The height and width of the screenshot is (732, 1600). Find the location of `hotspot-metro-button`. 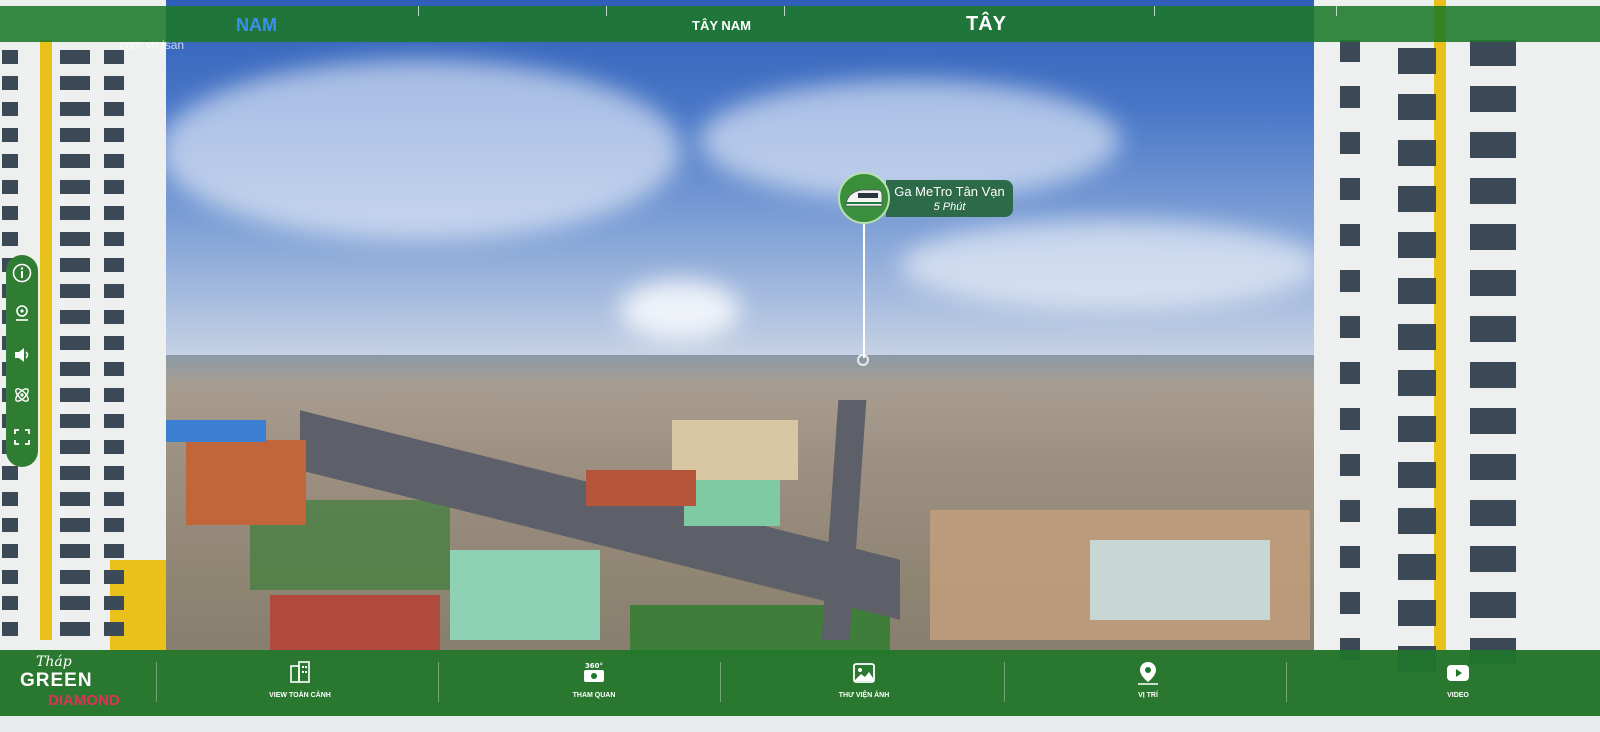

hotspot-metro-button is located at coordinates (864, 198).